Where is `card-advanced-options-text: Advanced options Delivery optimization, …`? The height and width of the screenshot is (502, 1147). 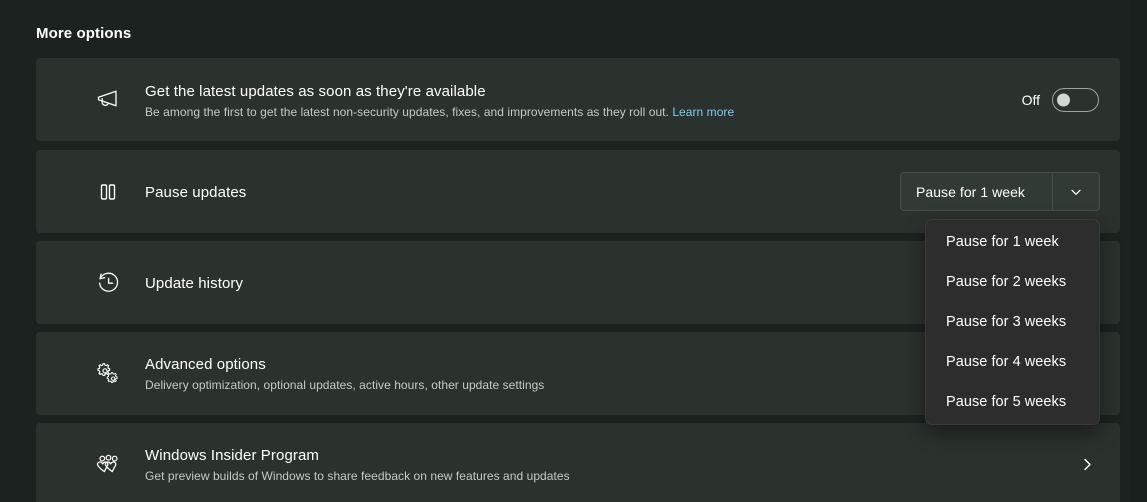
card-advanced-options-text: Advanced options Delivery optimization, … is located at coordinates (532, 374).